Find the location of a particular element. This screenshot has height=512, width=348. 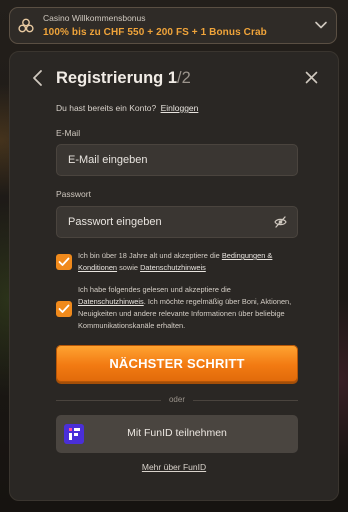

or-divider: oder is located at coordinates (177, 400).